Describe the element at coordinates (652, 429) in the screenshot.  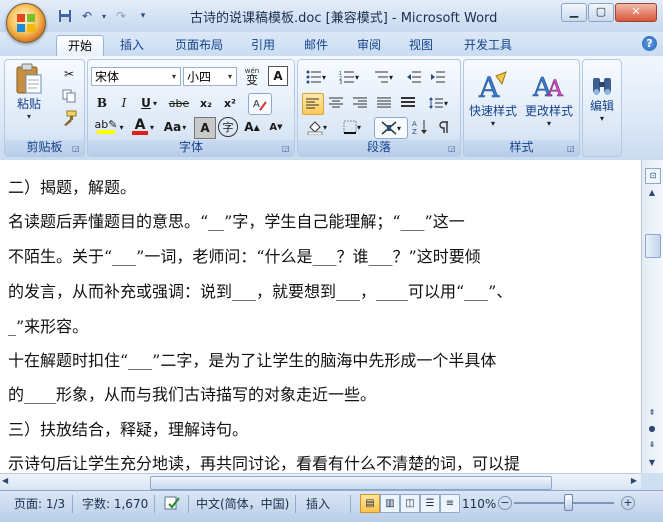
I see `select-browse-object-icon: ●` at that location.